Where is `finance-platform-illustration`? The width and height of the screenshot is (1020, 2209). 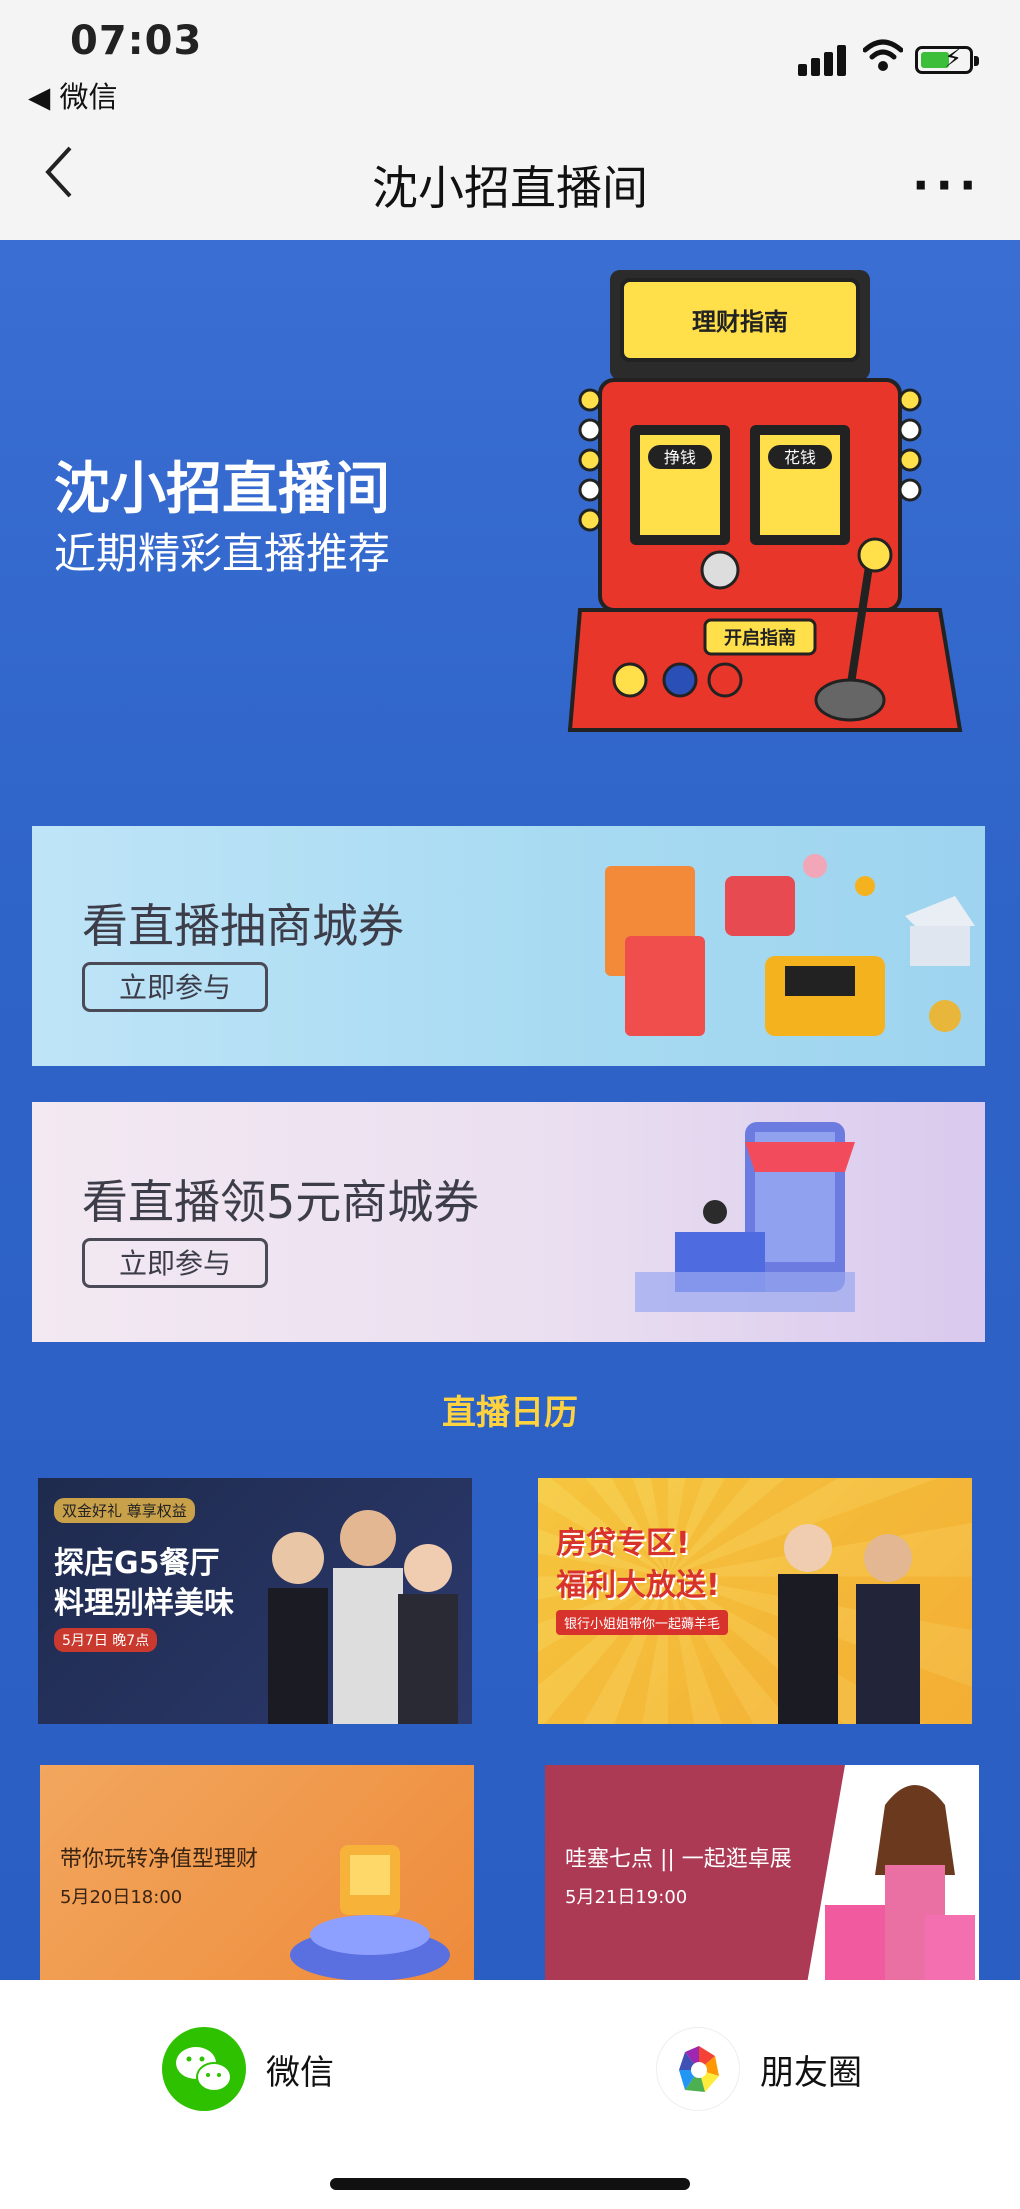 finance-platform-illustration is located at coordinates (370, 1912).